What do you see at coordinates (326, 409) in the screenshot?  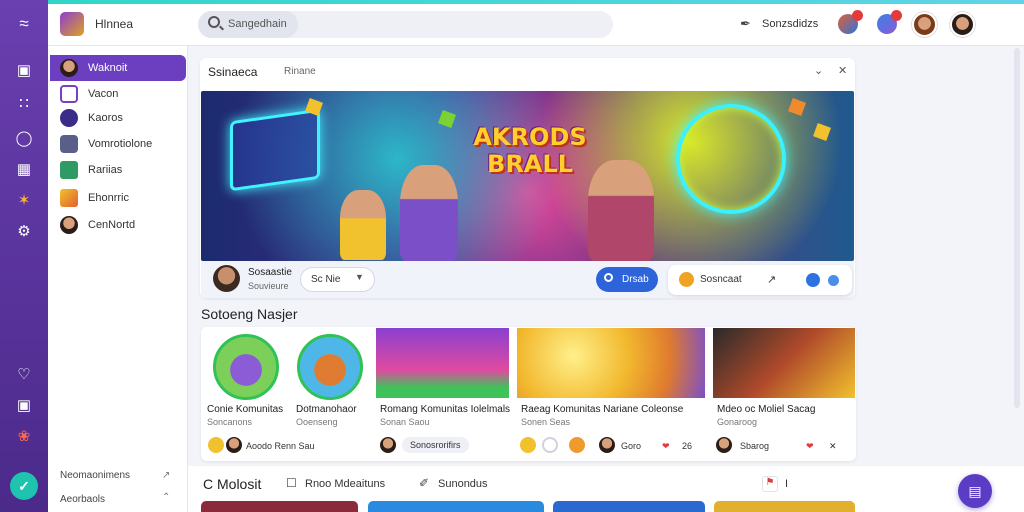 I see `card-title: Dotmanohaor` at bounding box center [326, 409].